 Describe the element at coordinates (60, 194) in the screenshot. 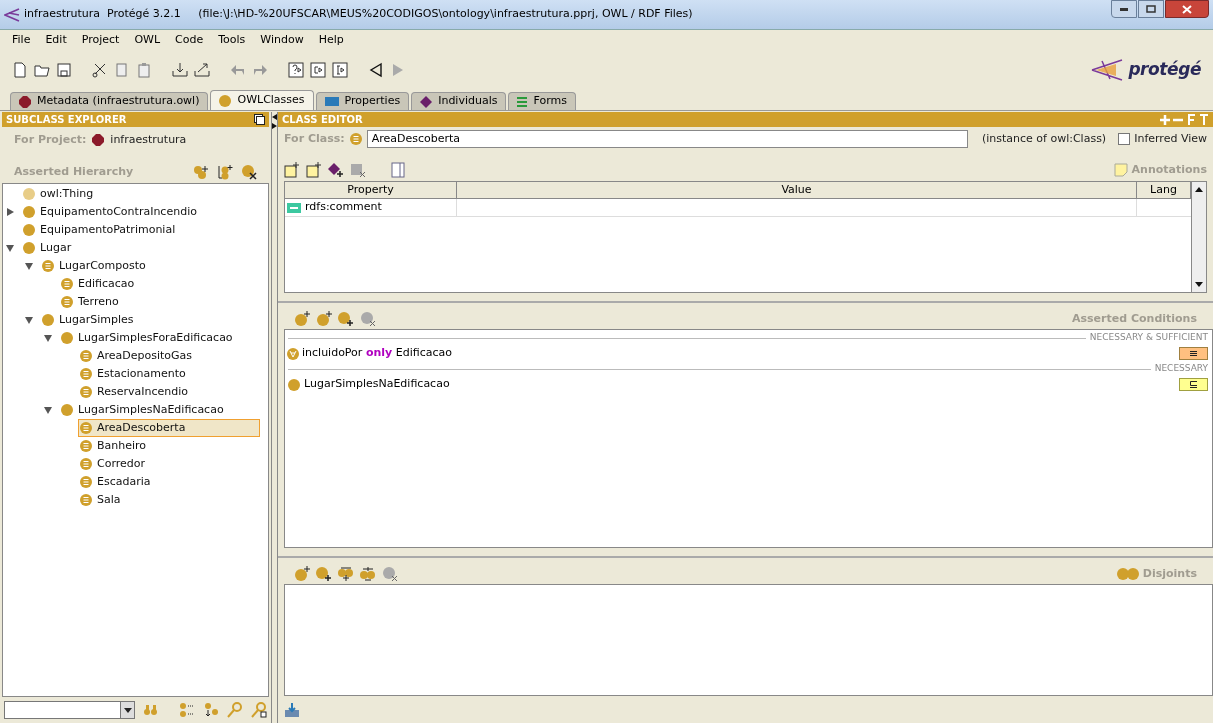

I see `tree-item: owl:Thing` at that location.